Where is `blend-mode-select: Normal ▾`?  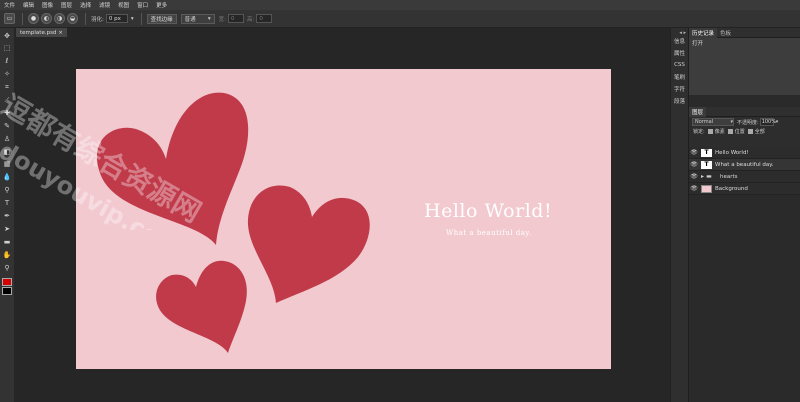 blend-mode-select: Normal ▾ is located at coordinates (713, 122).